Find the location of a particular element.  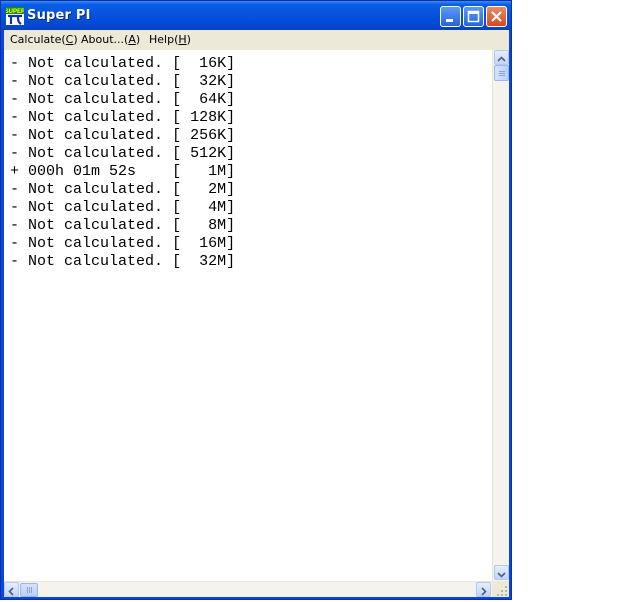

menu-calculate: Calculate(C) is located at coordinates (44, 39).